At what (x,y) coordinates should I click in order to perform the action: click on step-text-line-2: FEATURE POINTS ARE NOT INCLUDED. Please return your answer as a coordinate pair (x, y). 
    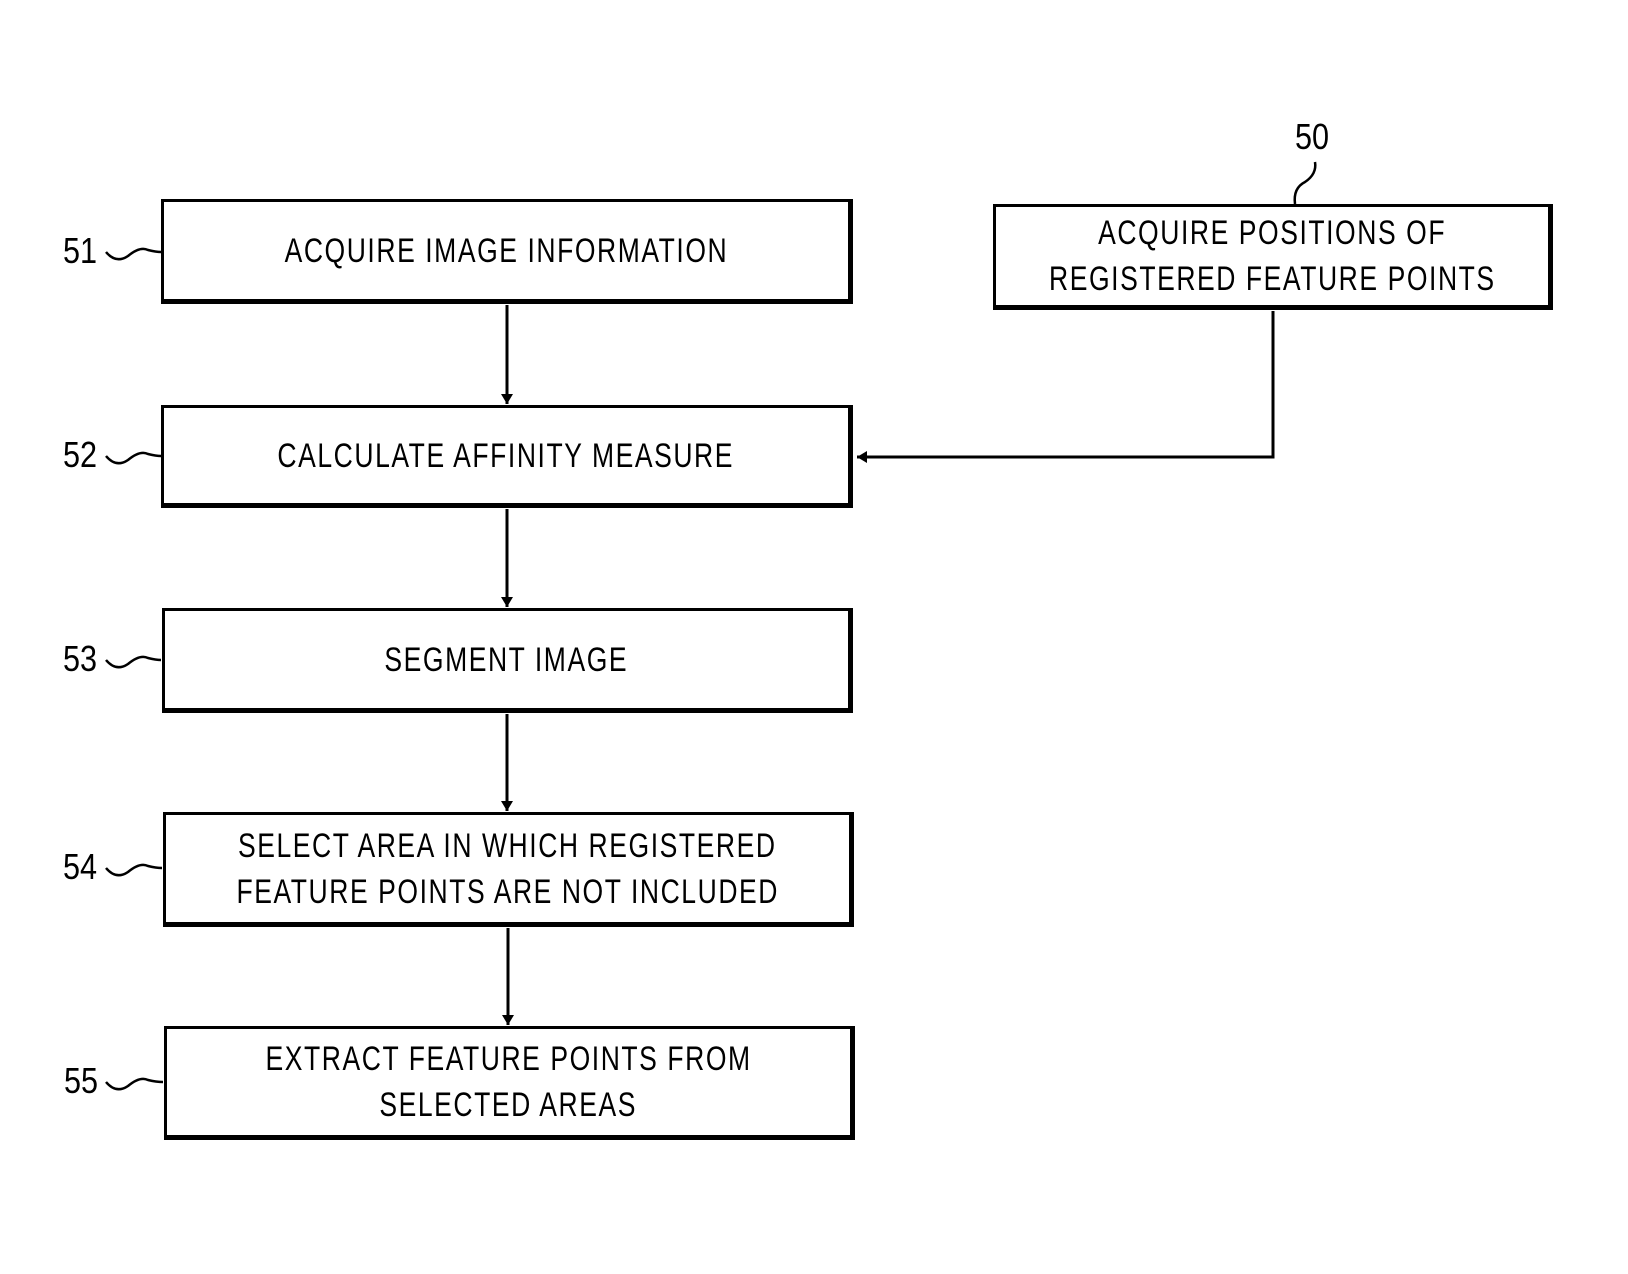
    Looking at the image, I should click on (507, 891).